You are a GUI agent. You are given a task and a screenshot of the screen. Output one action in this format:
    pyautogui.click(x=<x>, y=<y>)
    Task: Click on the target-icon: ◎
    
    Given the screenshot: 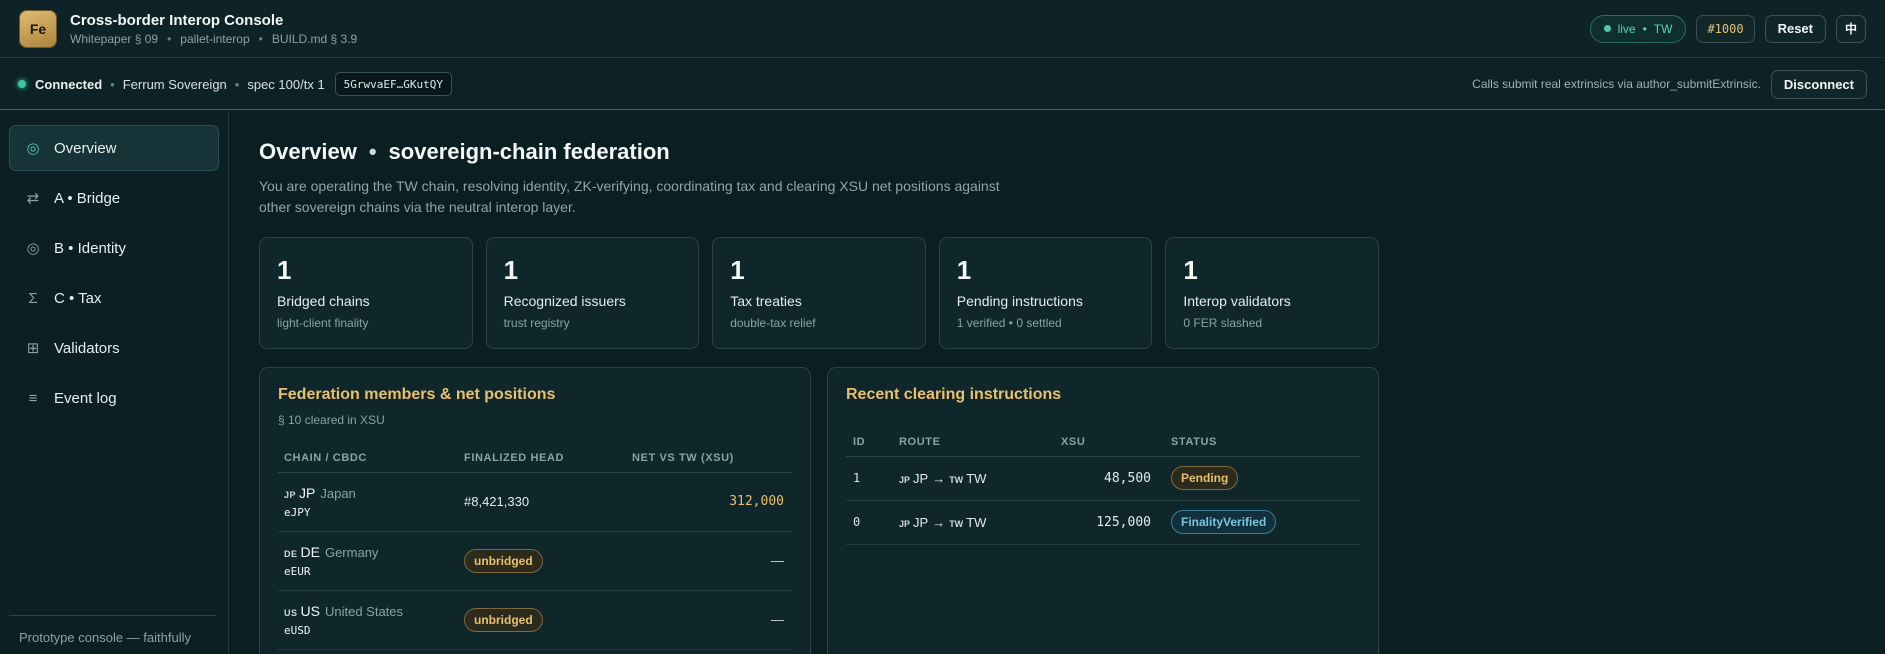 What is the action you would take?
    pyautogui.click(x=33, y=148)
    